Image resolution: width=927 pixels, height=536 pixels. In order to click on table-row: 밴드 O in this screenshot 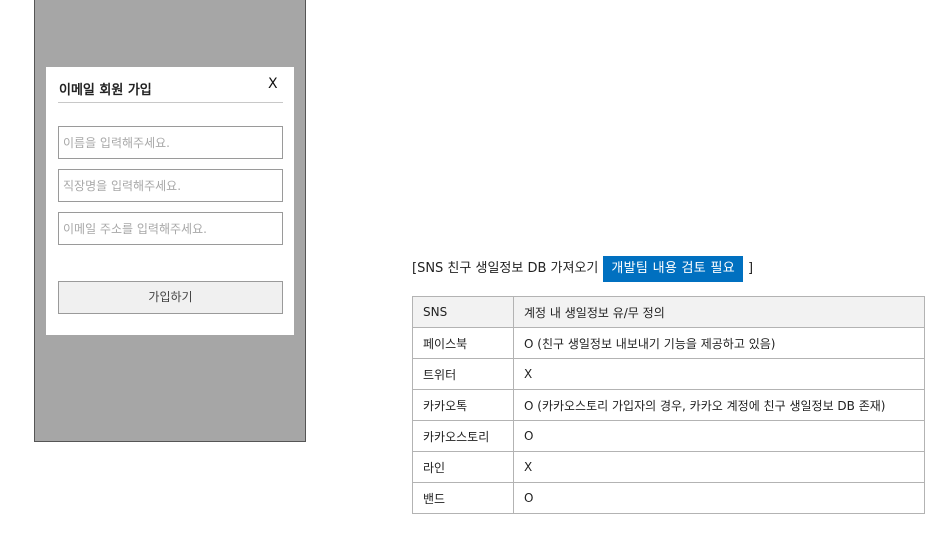, I will do `click(668, 498)`.